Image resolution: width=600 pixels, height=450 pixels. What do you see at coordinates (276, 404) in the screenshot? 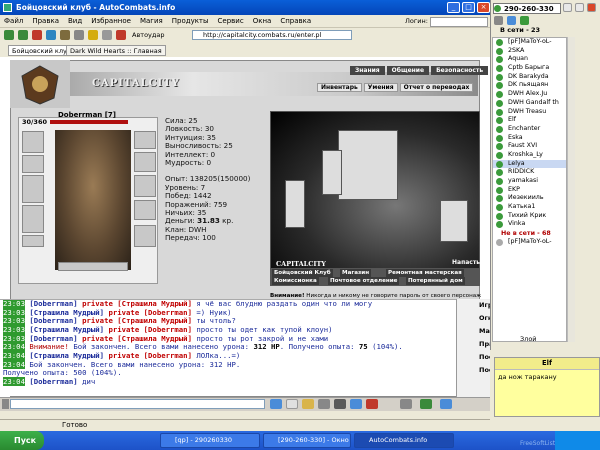
I see `send-icon` at bounding box center [276, 404].